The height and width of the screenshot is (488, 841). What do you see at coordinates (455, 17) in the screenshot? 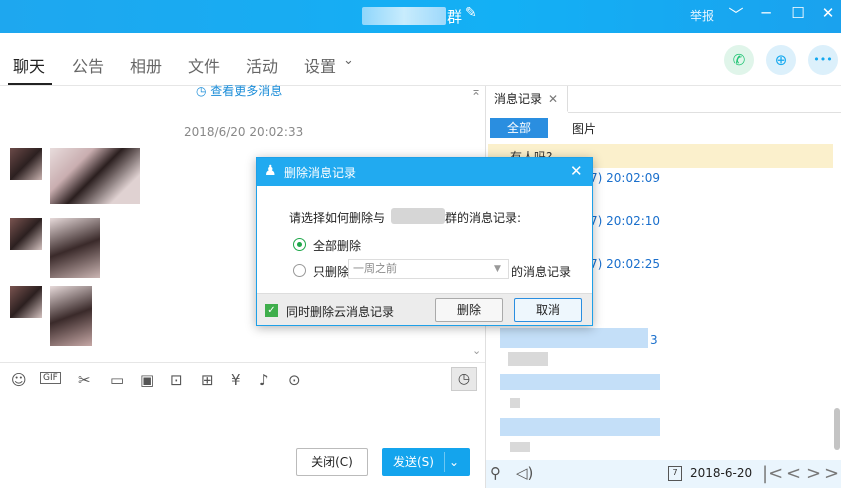
I see `window-title: 群` at bounding box center [455, 17].